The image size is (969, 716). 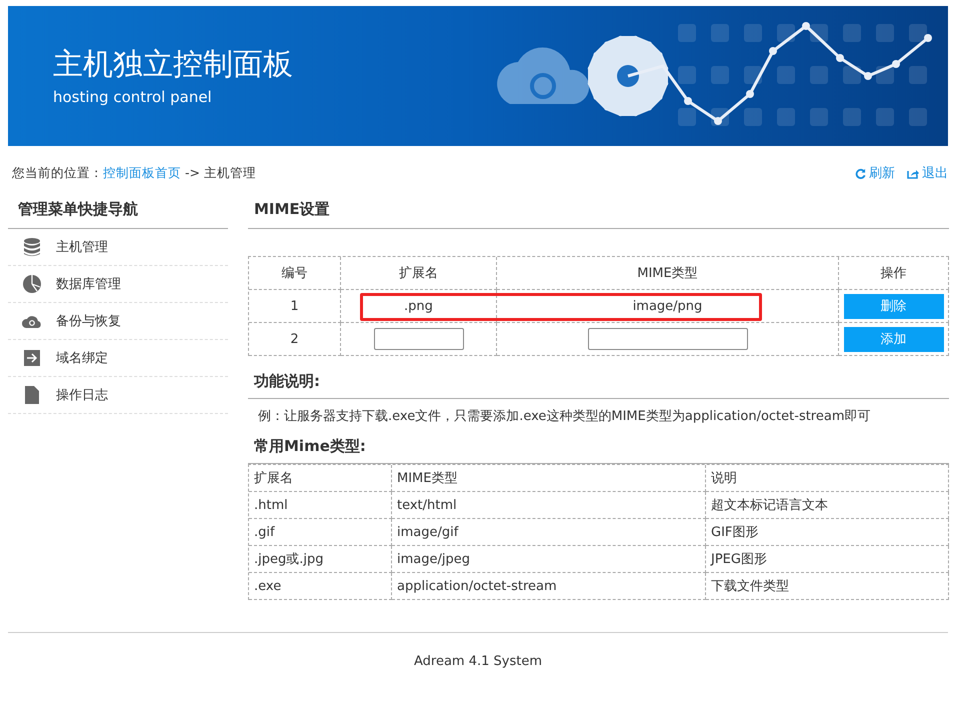 What do you see at coordinates (320, 505) in the screenshot?
I see `table-cell: .html` at bounding box center [320, 505].